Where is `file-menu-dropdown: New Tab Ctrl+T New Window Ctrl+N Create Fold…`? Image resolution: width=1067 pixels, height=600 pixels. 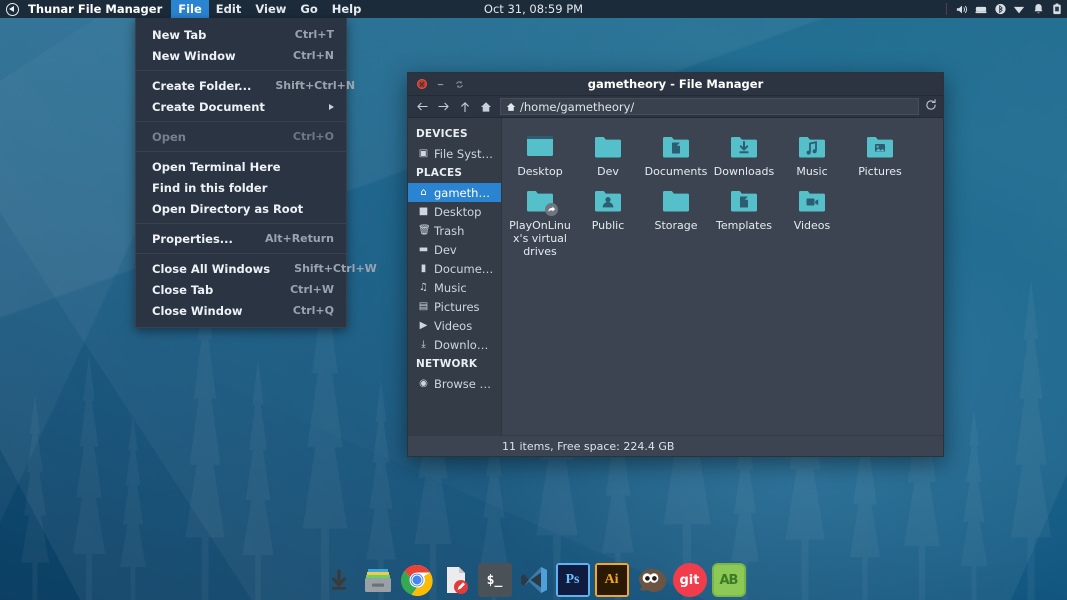
file-menu-dropdown: New Tab Ctrl+T New Window Ctrl+N Create Fold… is located at coordinates (256, 173).